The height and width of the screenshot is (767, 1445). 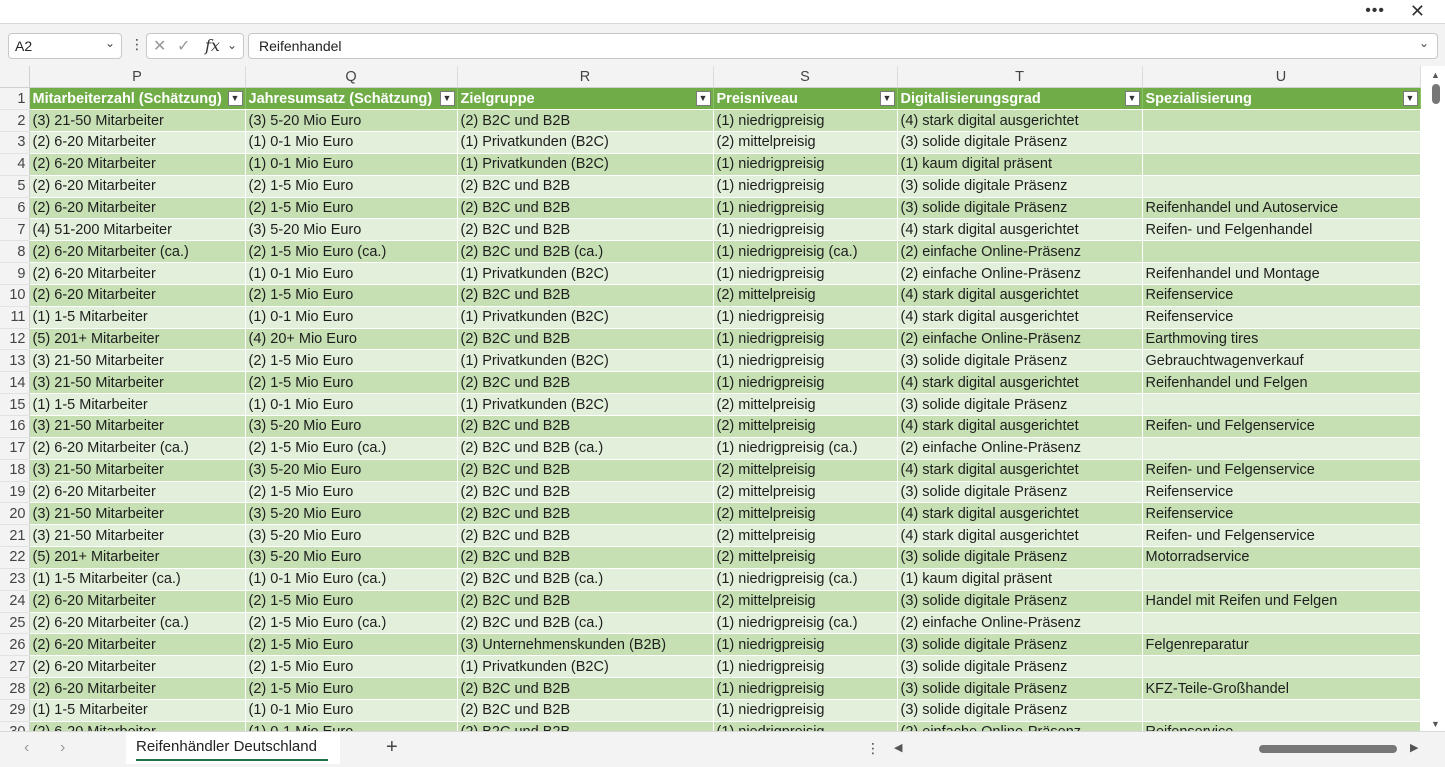 I want to click on row-header: 5, so click(x=15, y=186).